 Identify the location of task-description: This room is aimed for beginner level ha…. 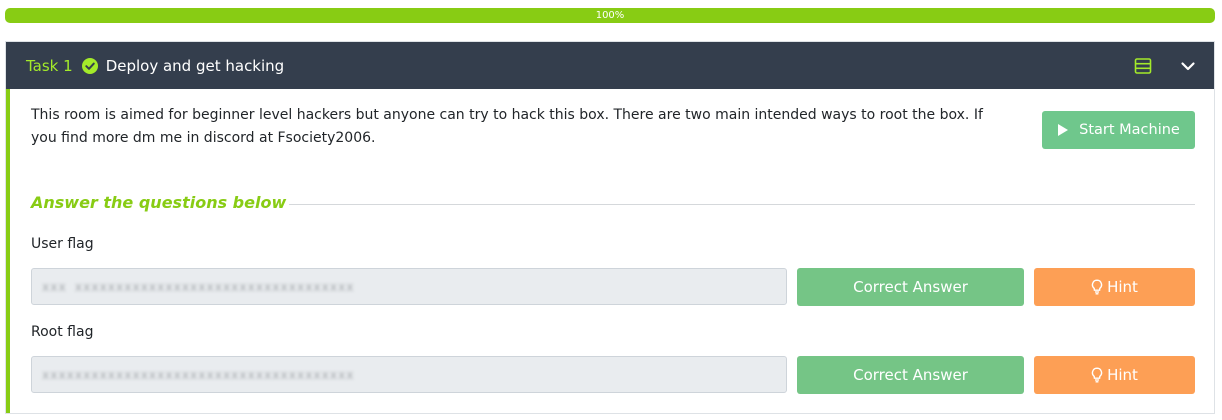
(507, 126).